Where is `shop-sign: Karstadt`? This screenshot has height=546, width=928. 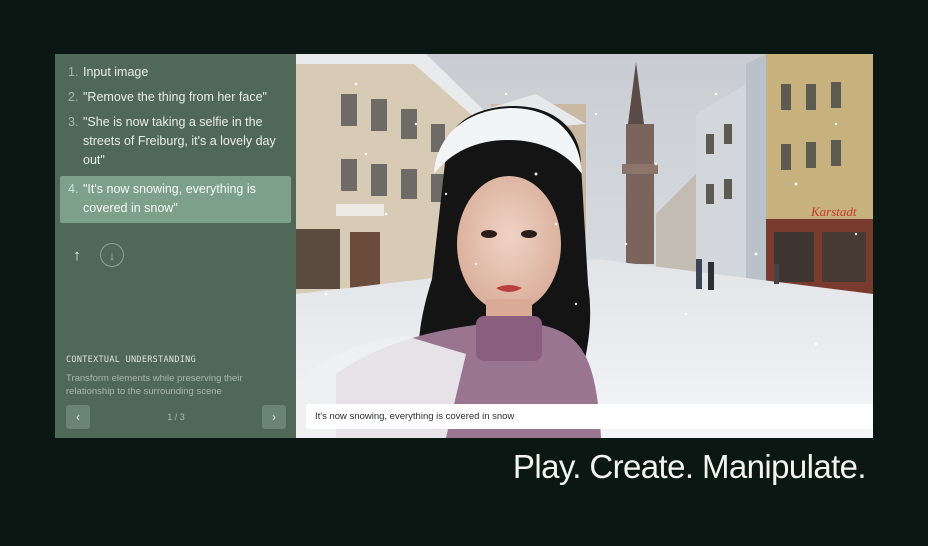
shop-sign: Karstadt is located at coordinates (833, 211).